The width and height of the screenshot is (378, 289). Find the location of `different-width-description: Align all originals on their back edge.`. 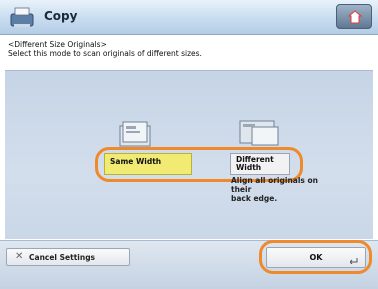

different-width-description: Align all originals on their back edge. is located at coordinates (276, 189).